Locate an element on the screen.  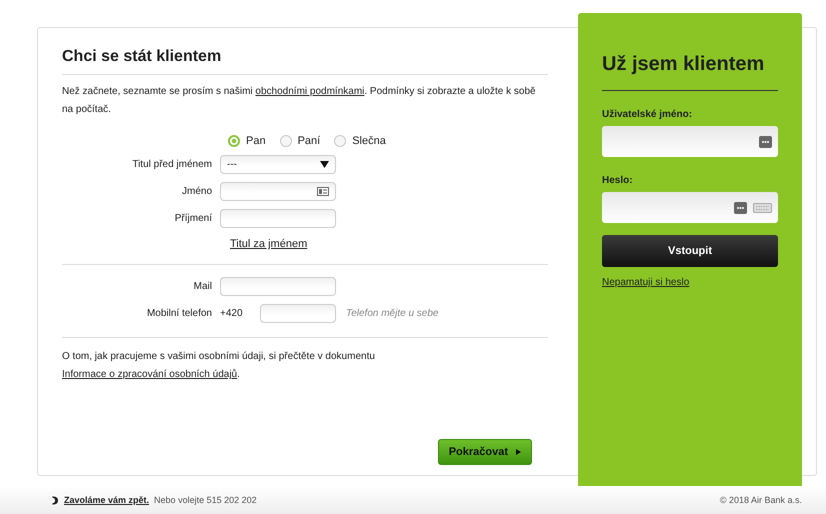
field-label: Heslo: is located at coordinates (618, 180).